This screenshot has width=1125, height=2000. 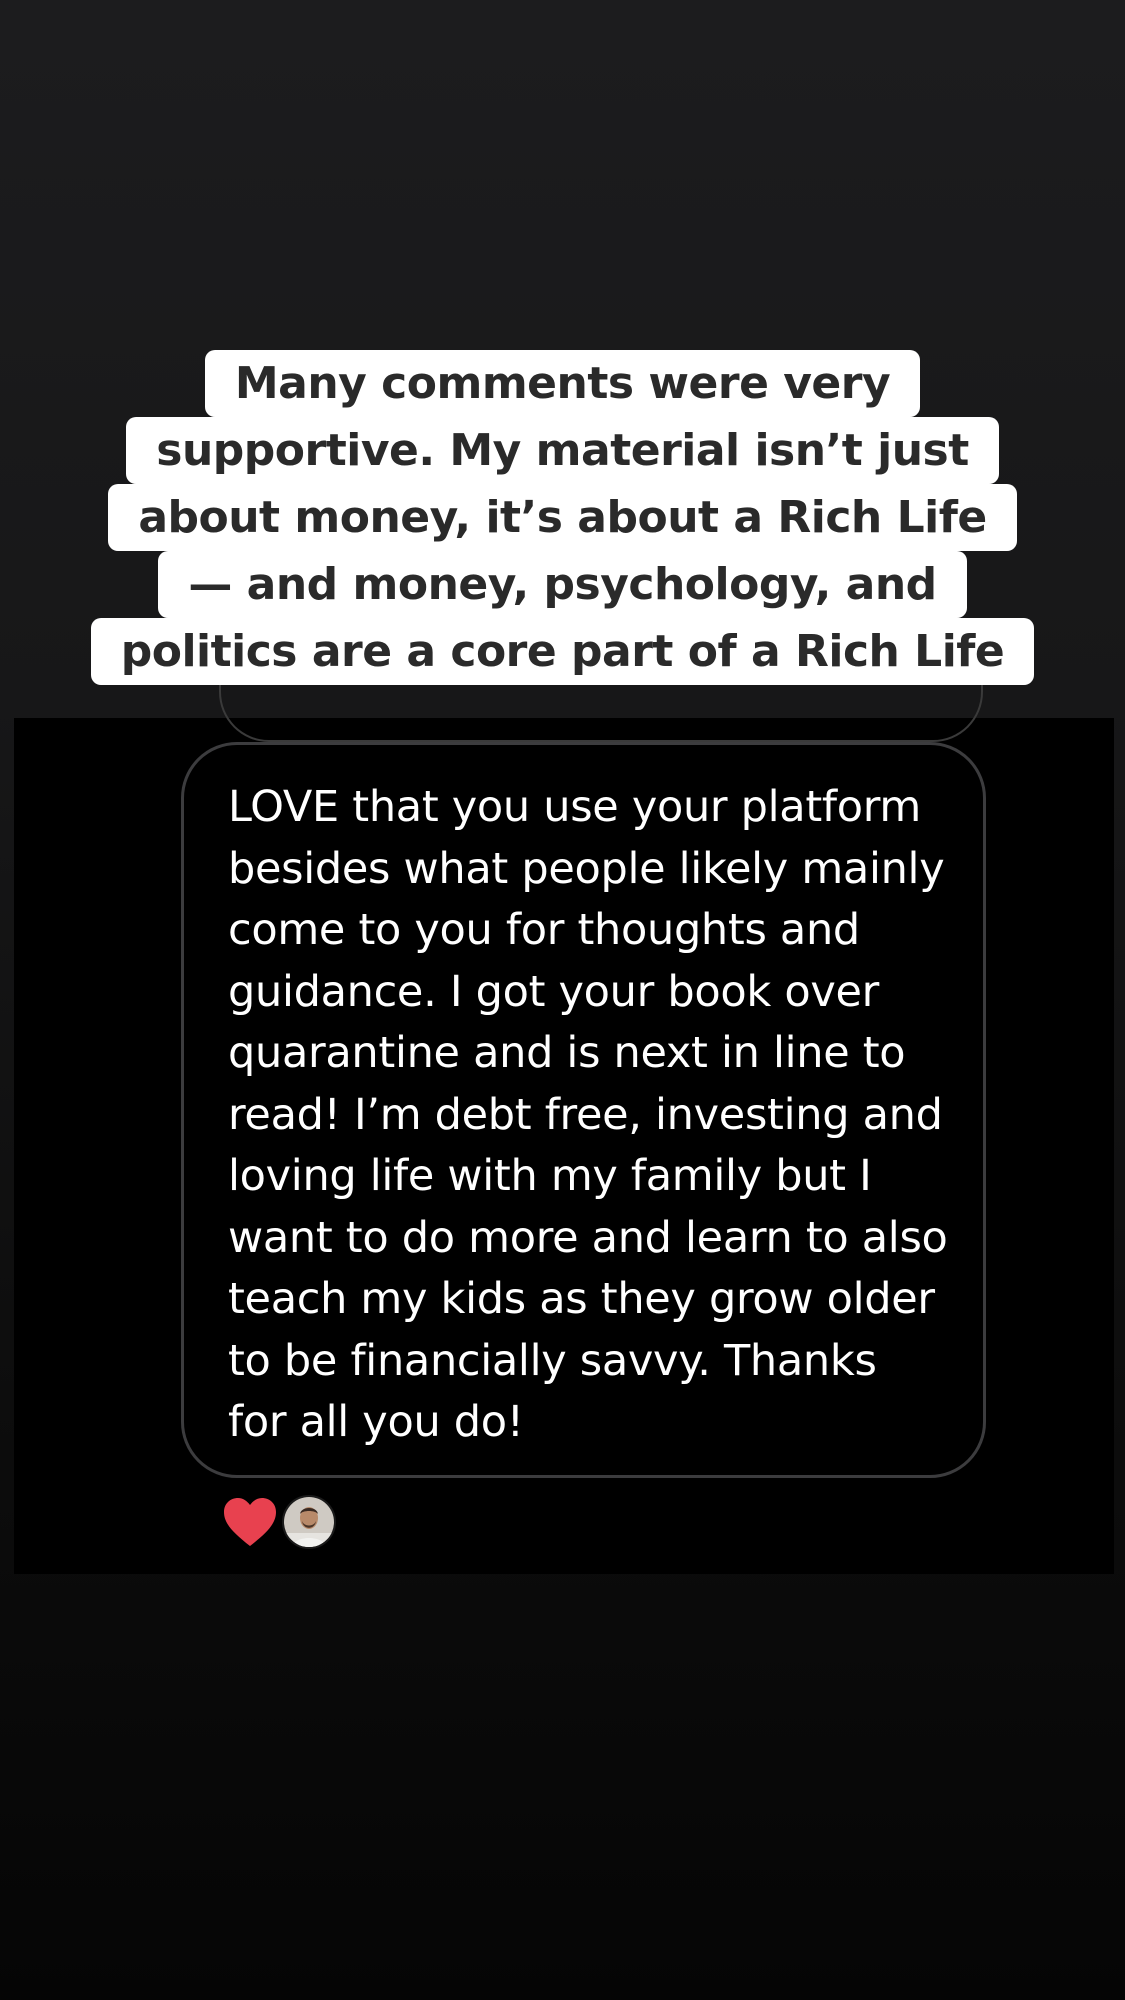 I want to click on message-line: come to you for thoughts and, so click(x=544, y=930).